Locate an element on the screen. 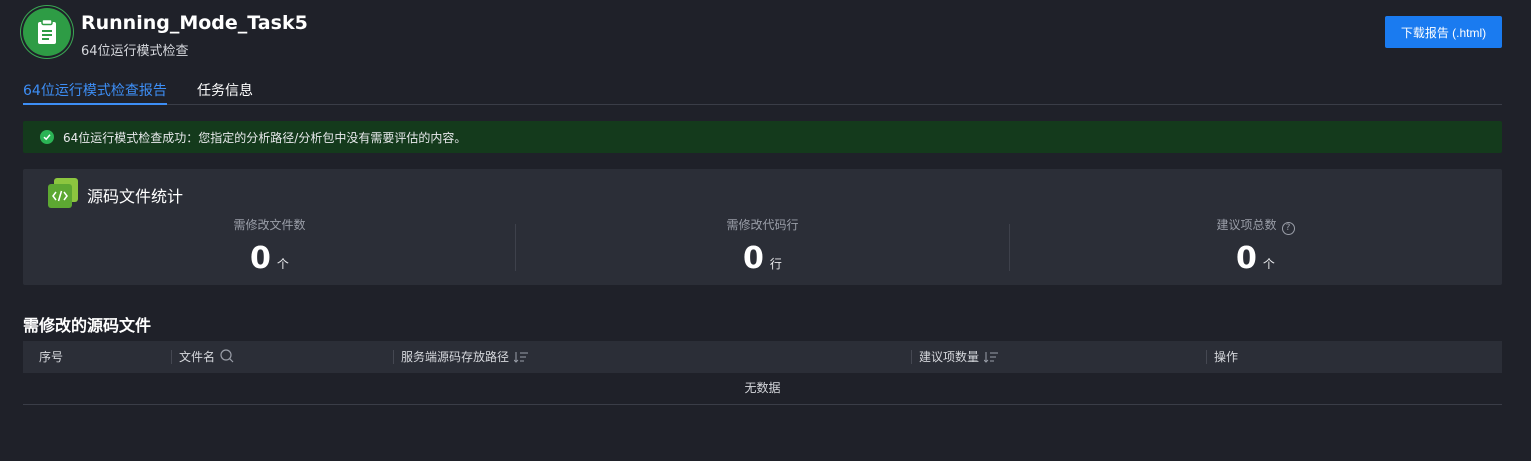 The image size is (1531, 461). col-index: 序号 is located at coordinates (51, 357).